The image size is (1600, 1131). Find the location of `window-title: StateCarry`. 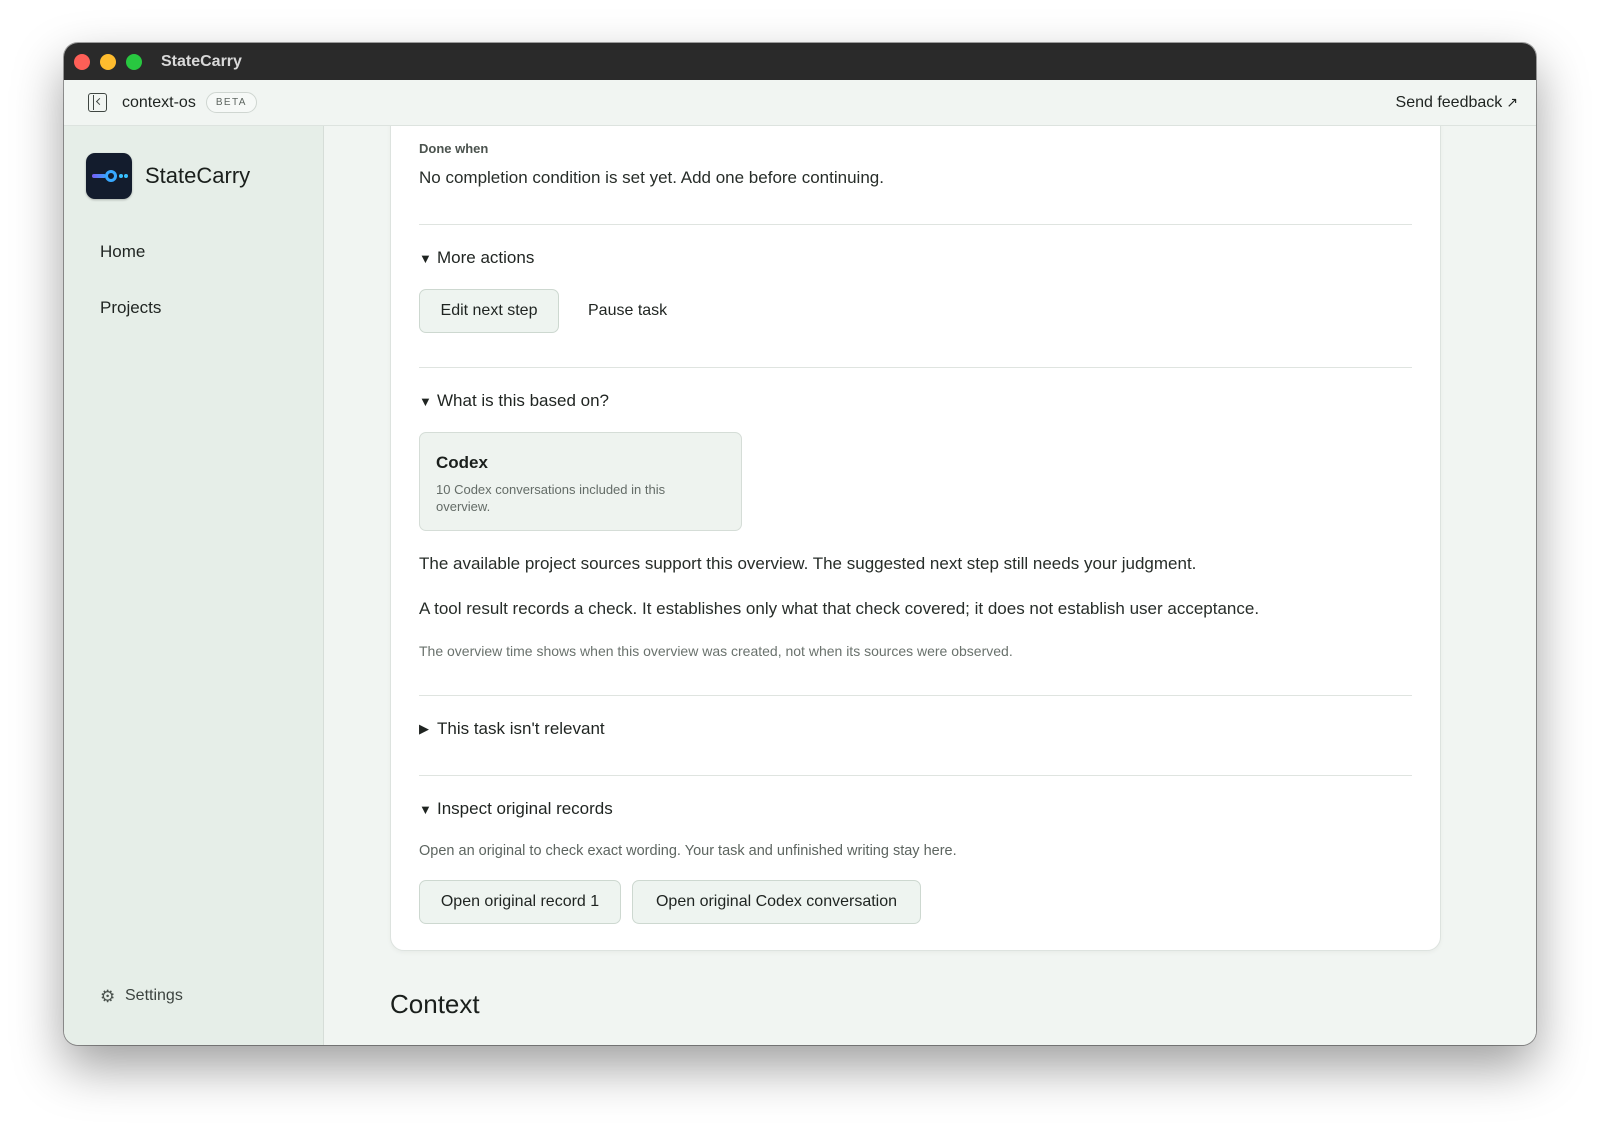

window-title: StateCarry is located at coordinates (201, 61).